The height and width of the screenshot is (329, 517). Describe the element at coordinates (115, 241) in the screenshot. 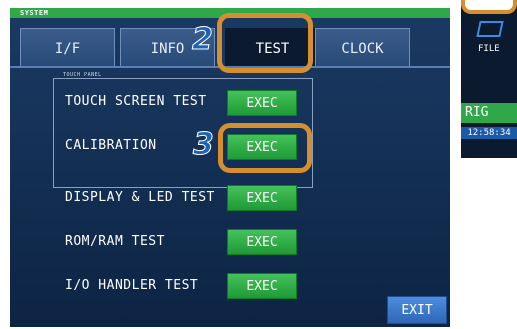

I see `rom-ram-test-label: ROM/RAM TEST` at that location.